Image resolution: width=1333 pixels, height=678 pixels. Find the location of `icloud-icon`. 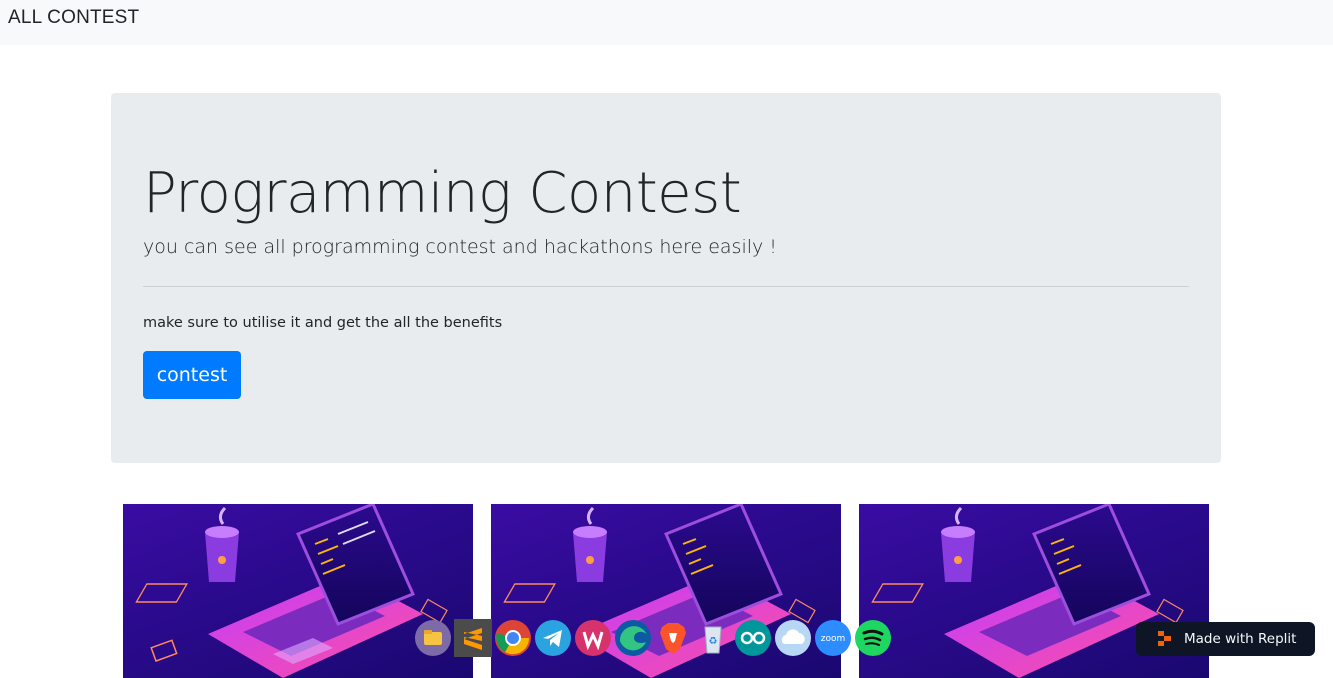

icloud-icon is located at coordinates (793, 638).